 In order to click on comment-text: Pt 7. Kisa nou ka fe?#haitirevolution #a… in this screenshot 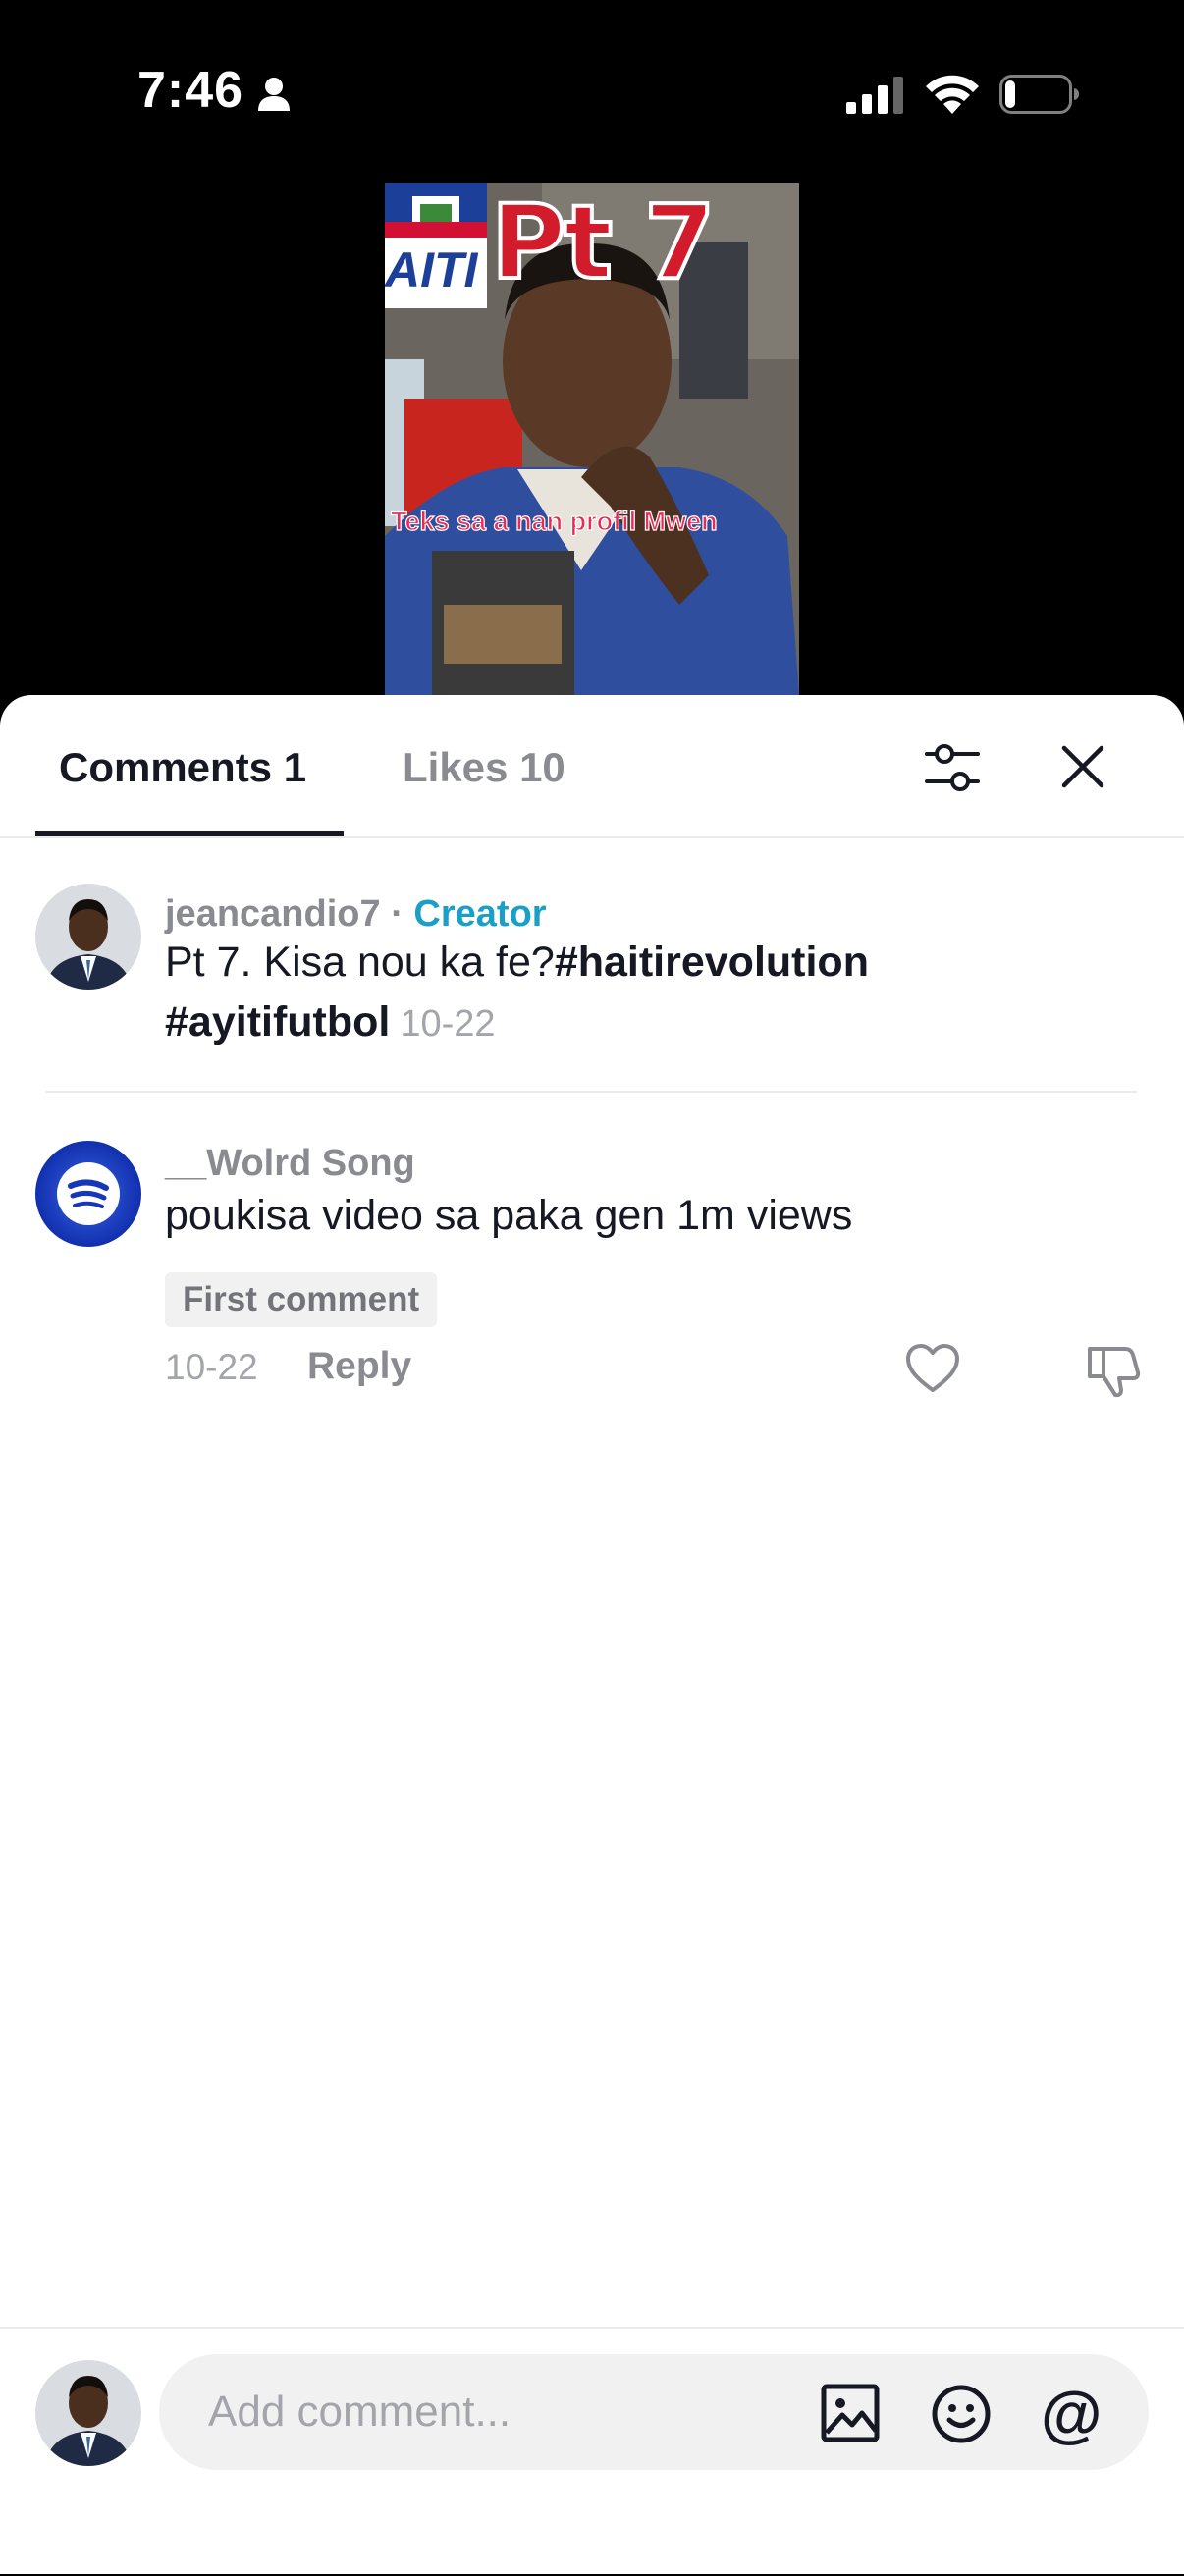, I will do `click(656, 993)`.